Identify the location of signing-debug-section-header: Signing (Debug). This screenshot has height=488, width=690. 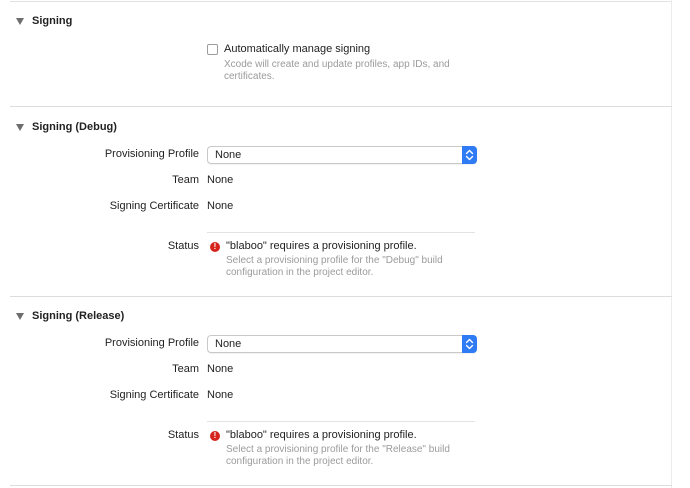
(66, 127).